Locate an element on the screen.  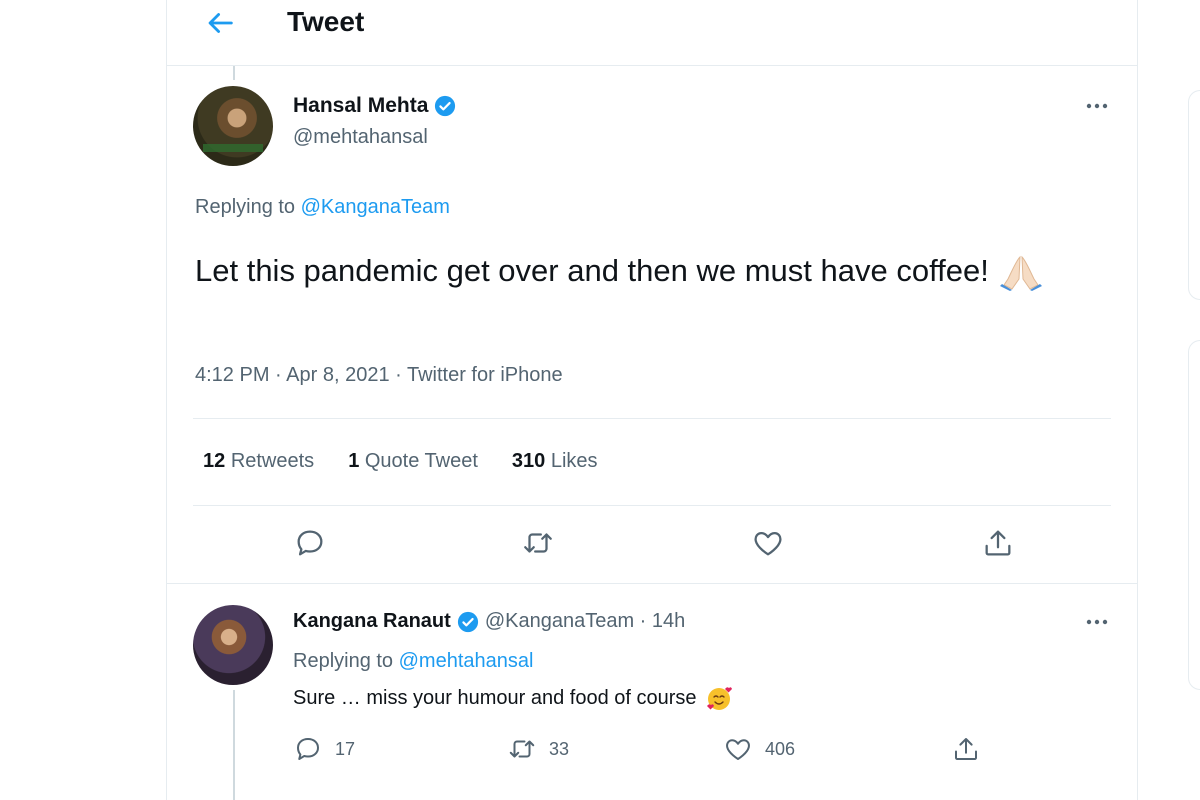
replying-to: Replying to @mehtahansal is located at coordinates (413, 661).